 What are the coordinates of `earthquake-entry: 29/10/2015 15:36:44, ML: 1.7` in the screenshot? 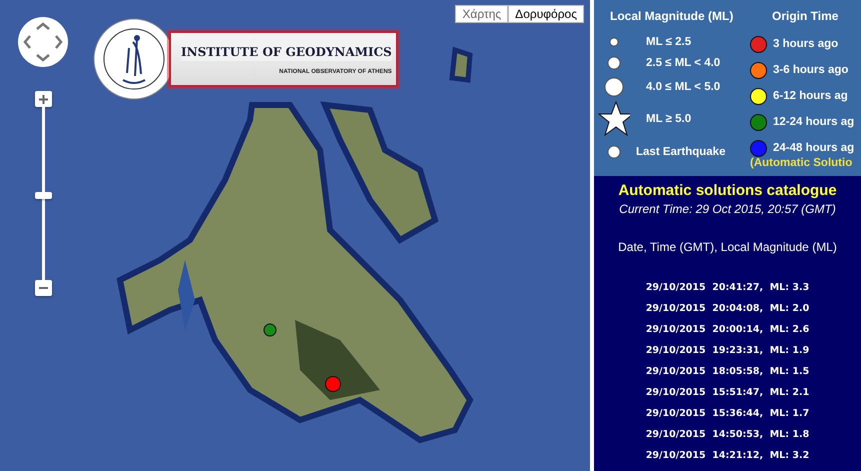 It's located at (728, 418).